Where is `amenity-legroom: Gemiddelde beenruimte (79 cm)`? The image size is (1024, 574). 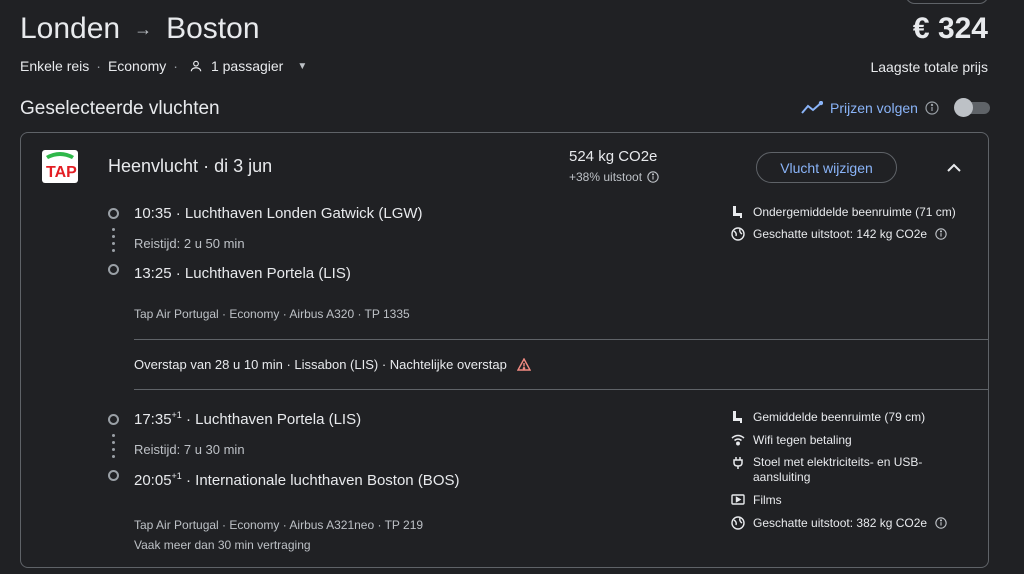
amenity-legroom: Gemiddelde beenruimte (79 cm) is located at coordinates (828, 417).